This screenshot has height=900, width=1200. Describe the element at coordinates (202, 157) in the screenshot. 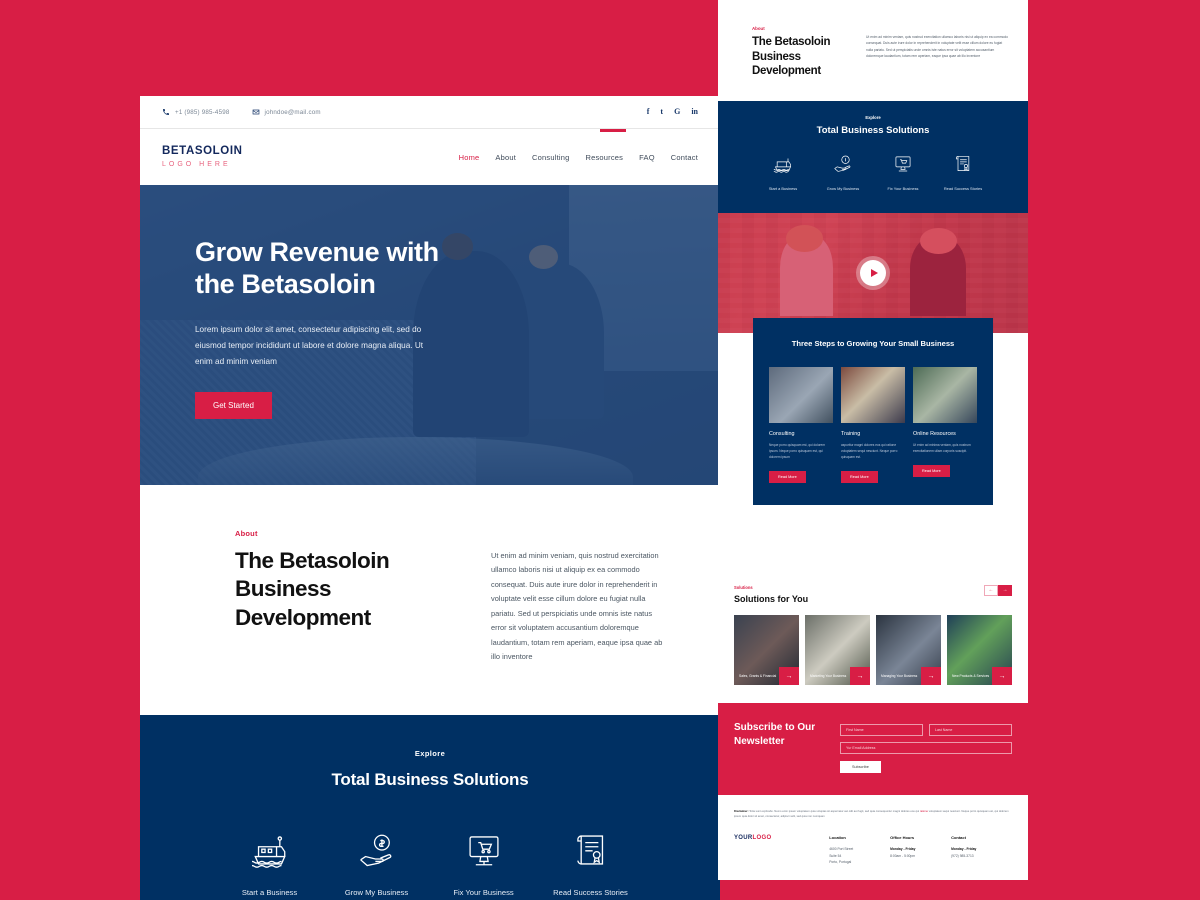

I see `brand-logo: BETASOLOIN LOGO HERE` at that location.